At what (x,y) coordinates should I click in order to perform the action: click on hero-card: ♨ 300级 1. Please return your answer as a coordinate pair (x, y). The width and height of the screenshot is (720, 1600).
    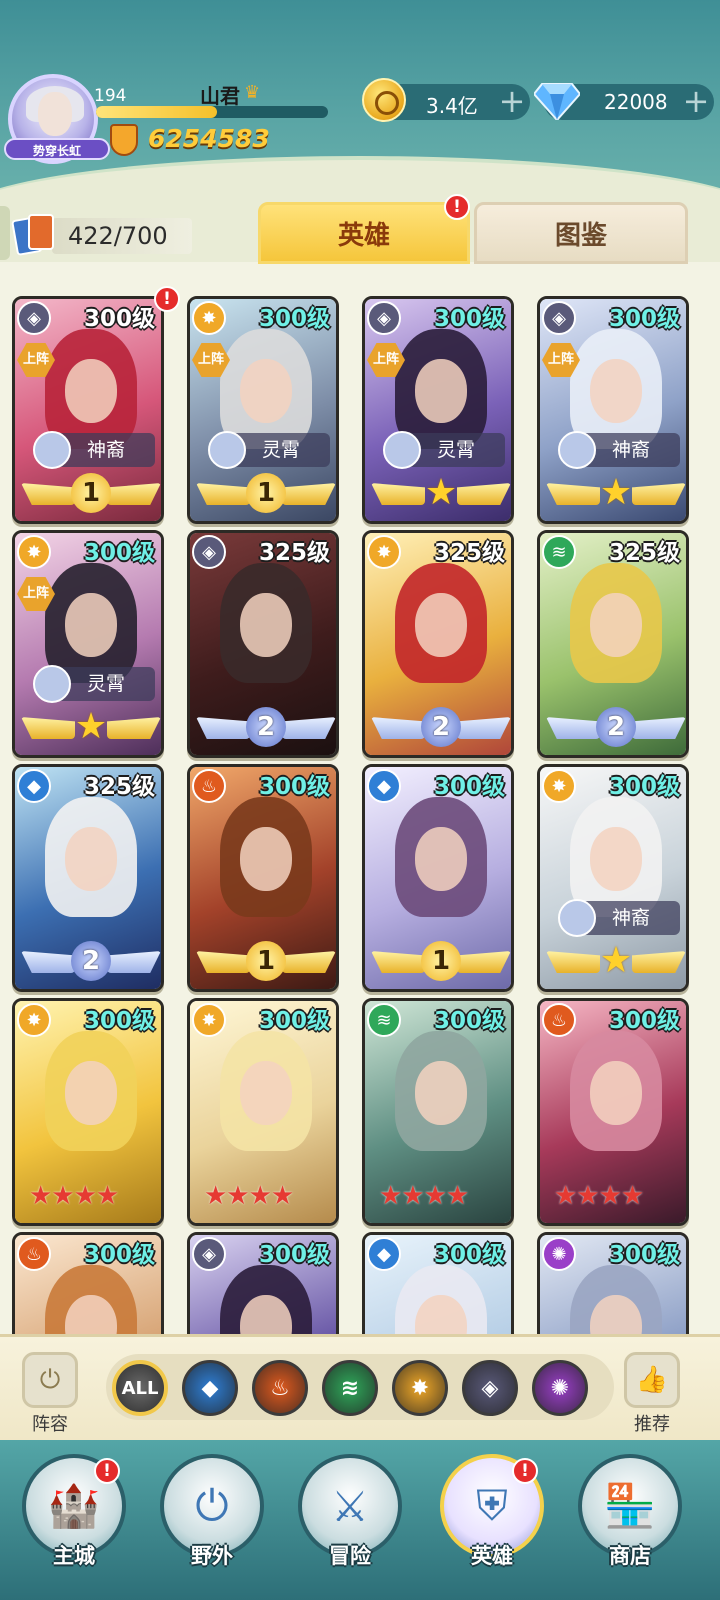
    Looking at the image, I should click on (263, 878).